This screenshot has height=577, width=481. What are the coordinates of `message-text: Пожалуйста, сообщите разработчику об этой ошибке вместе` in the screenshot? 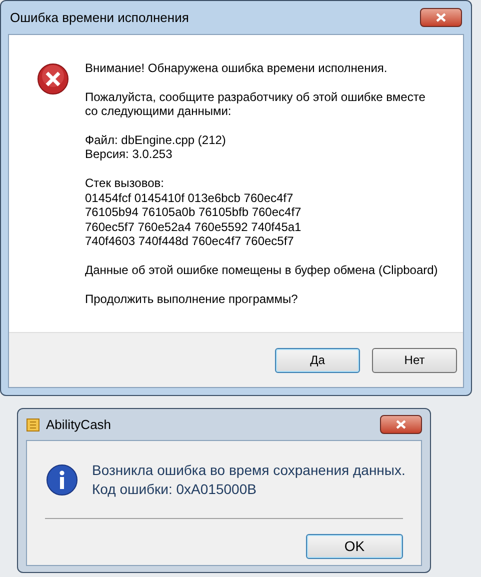 It's located at (255, 97).